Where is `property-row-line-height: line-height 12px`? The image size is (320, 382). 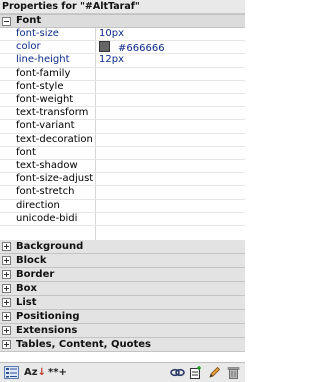
property-row-line-height: line-height 12px is located at coordinates (122, 61).